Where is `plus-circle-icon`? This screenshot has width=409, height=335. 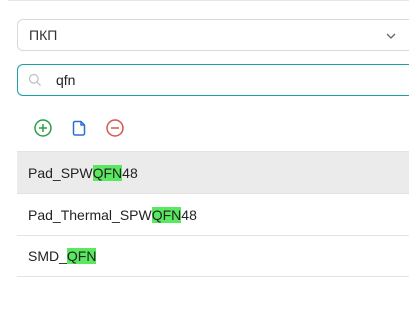 plus-circle-icon is located at coordinates (43, 128).